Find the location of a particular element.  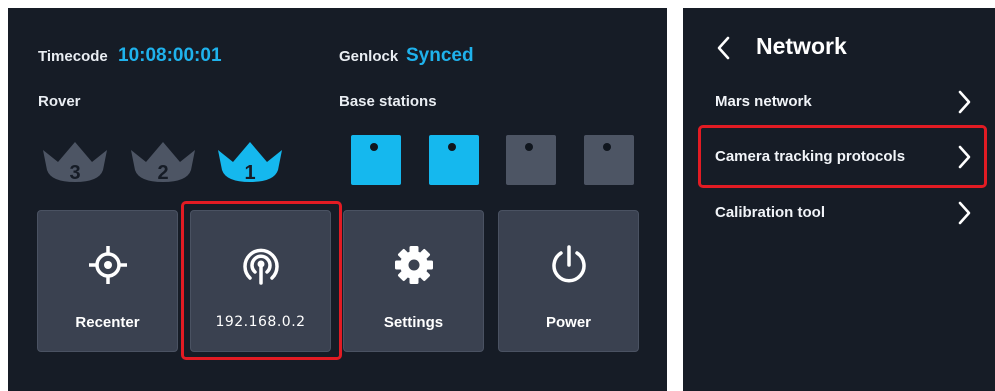

wireless-icon is located at coordinates (261, 265).